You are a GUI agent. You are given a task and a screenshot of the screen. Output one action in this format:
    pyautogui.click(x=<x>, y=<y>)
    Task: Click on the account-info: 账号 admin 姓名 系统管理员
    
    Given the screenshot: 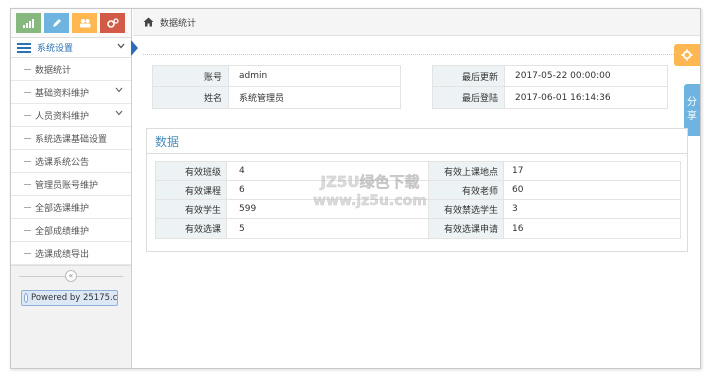 What is the action you would take?
    pyautogui.click(x=276, y=87)
    